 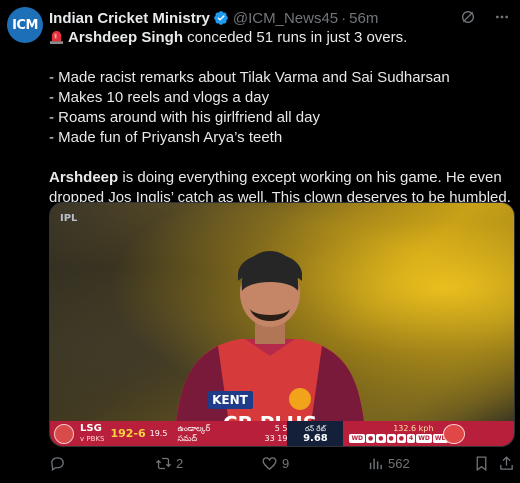 I want to click on run-rate: రన్ రేట్ 9.68, so click(x=315, y=433).